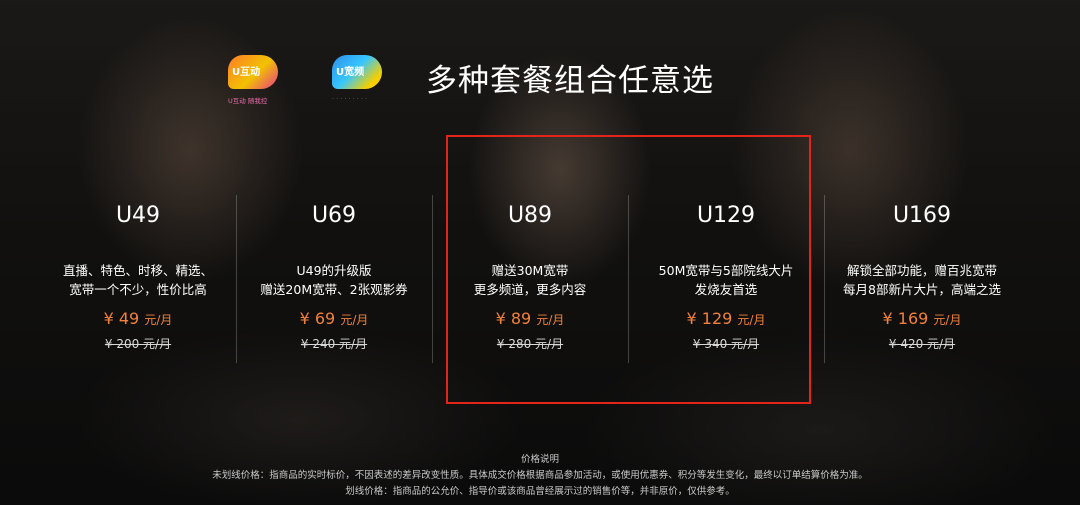 Image resolution: width=1080 pixels, height=505 pixels. I want to click on plan-description: U49的升级版 赠送20M宽带、2张观影券, so click(334, 280).